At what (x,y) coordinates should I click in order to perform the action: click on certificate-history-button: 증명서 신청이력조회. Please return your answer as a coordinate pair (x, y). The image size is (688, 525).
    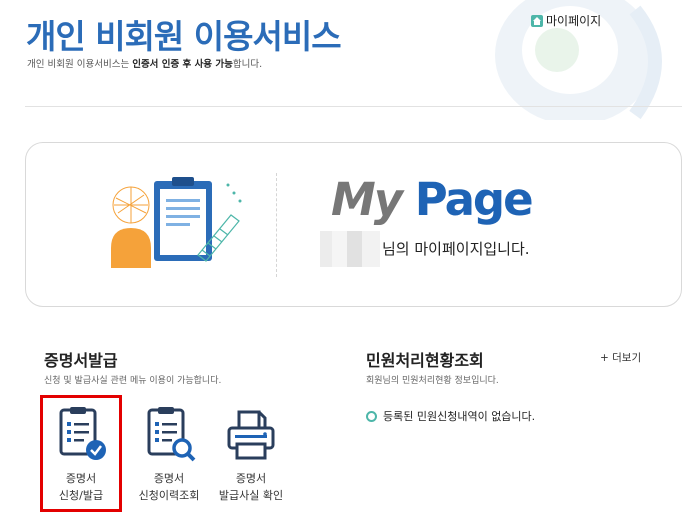
    Looking at the image, I should click on (169, 454).